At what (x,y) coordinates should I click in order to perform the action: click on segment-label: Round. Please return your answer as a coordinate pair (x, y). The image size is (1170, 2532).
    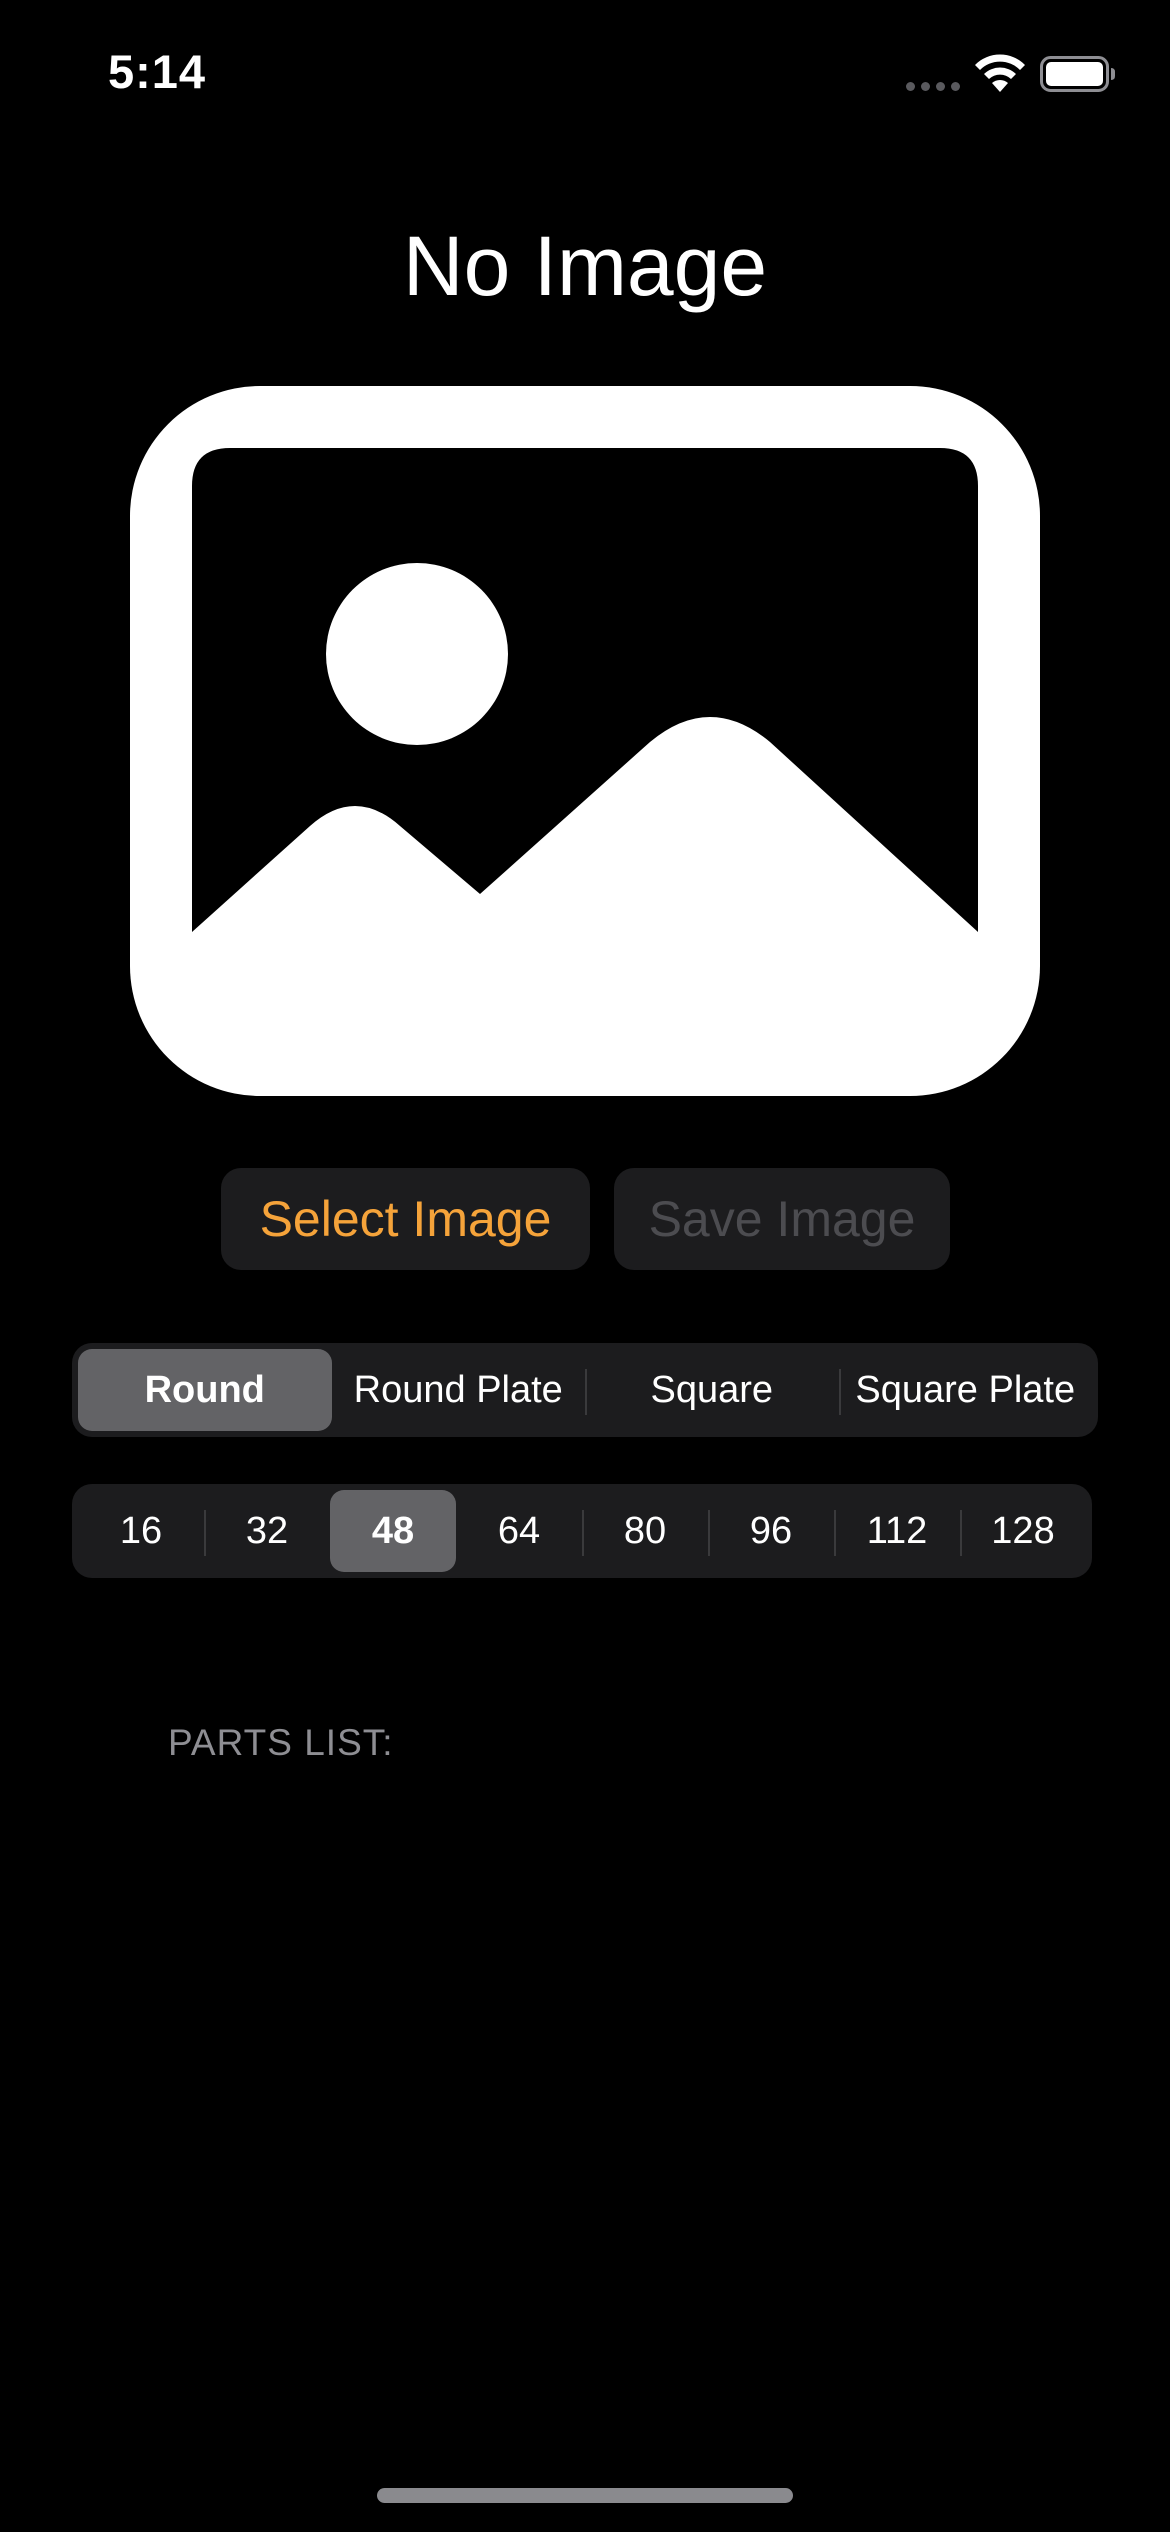
    Looking at the image, I should click on (204, 1389).